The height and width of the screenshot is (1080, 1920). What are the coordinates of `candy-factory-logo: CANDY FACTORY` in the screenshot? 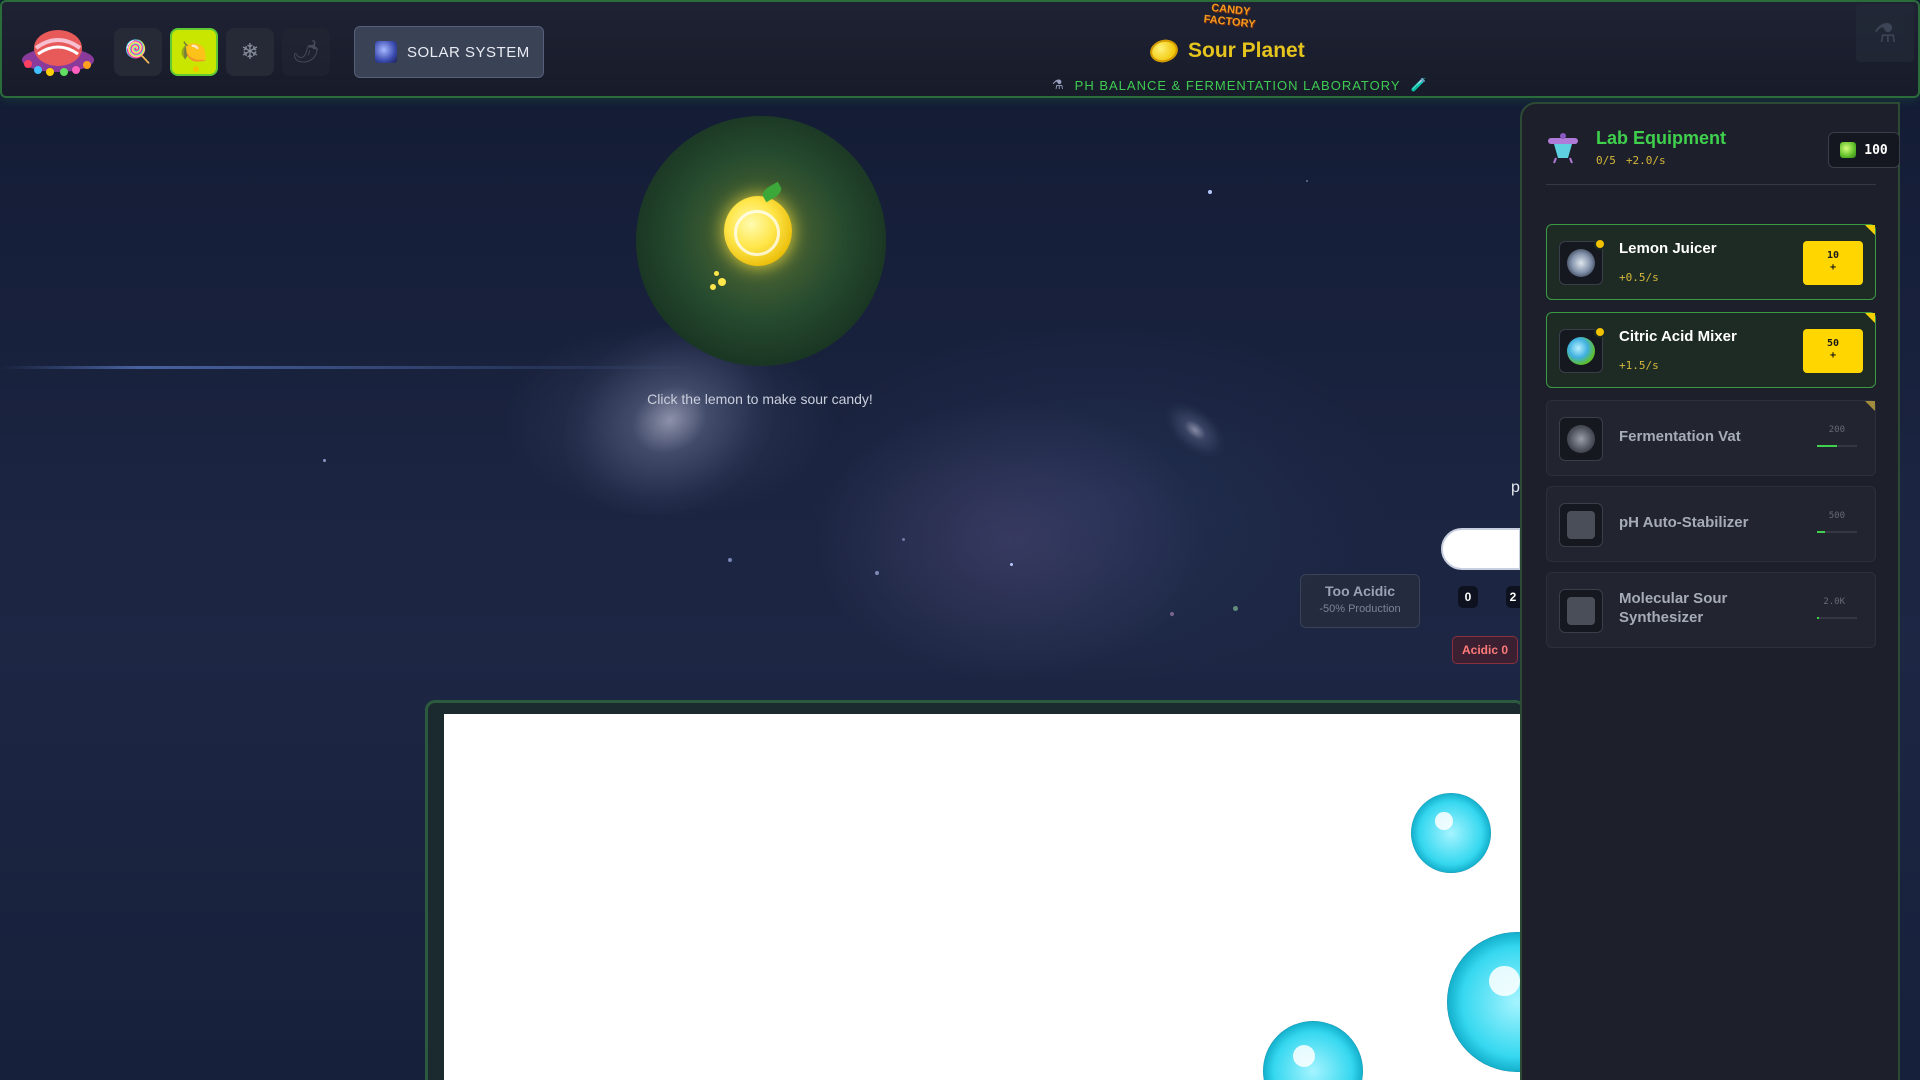 It's located at (1229, 16).